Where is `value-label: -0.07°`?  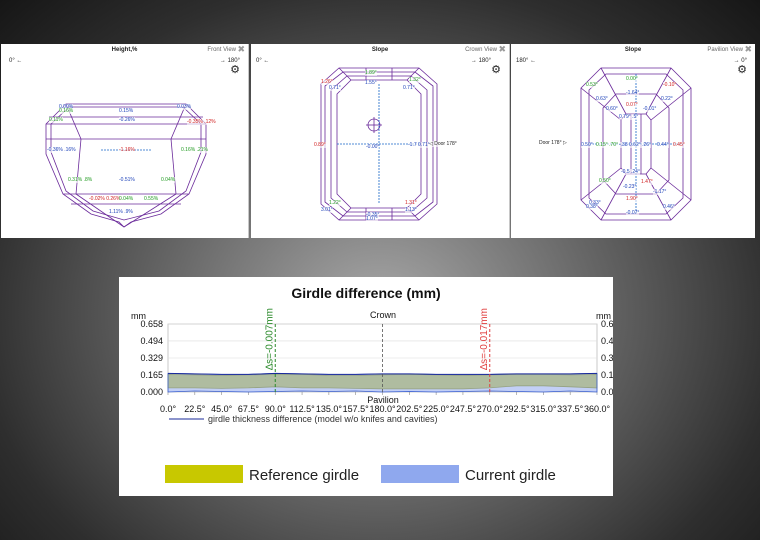 value-label: -0.07° is located at coordinates (633, 213).